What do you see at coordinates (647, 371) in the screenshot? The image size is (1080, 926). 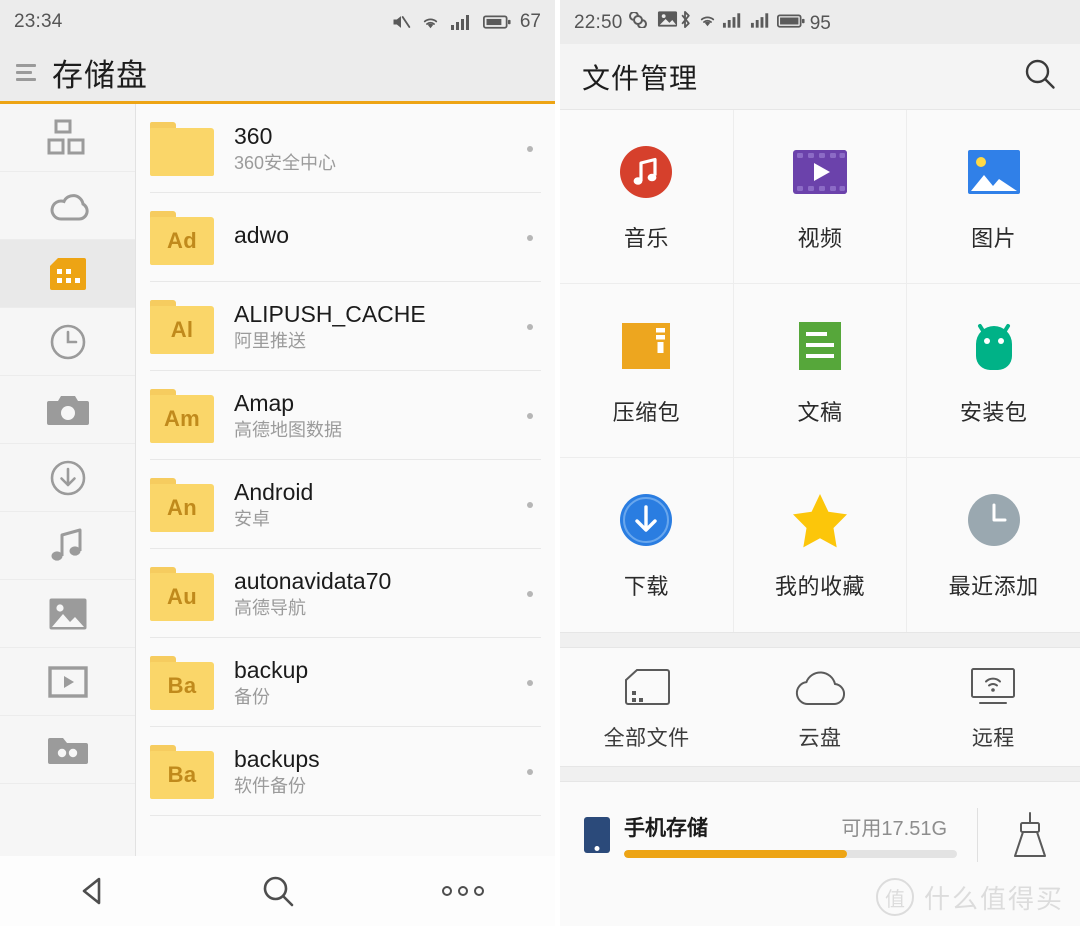 I see `category-archive: 压缩包` at bounding box center [647, 371].